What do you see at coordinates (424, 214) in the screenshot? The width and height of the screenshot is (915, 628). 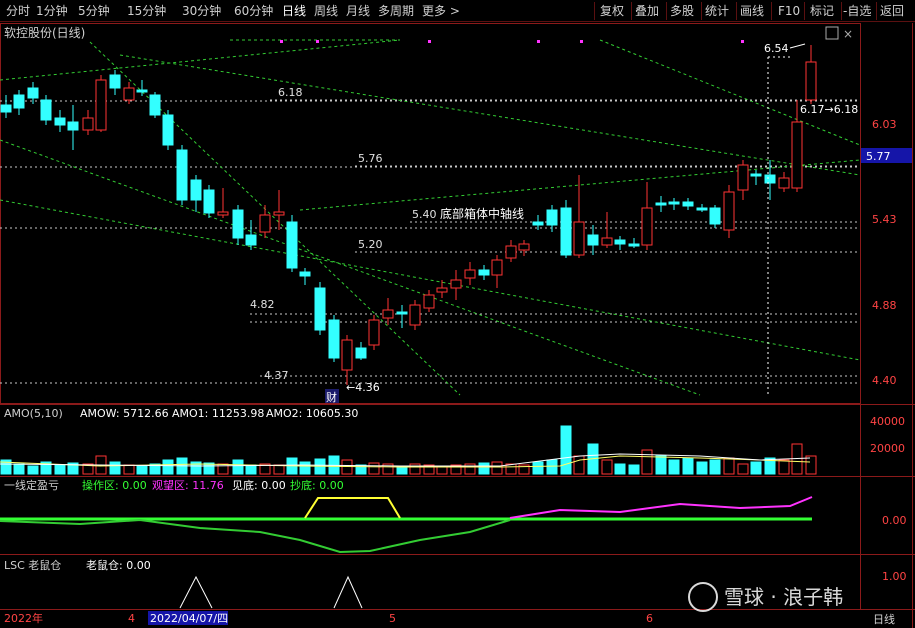 I see `level-label-540: 5.40` at bounding box center [424, 214].